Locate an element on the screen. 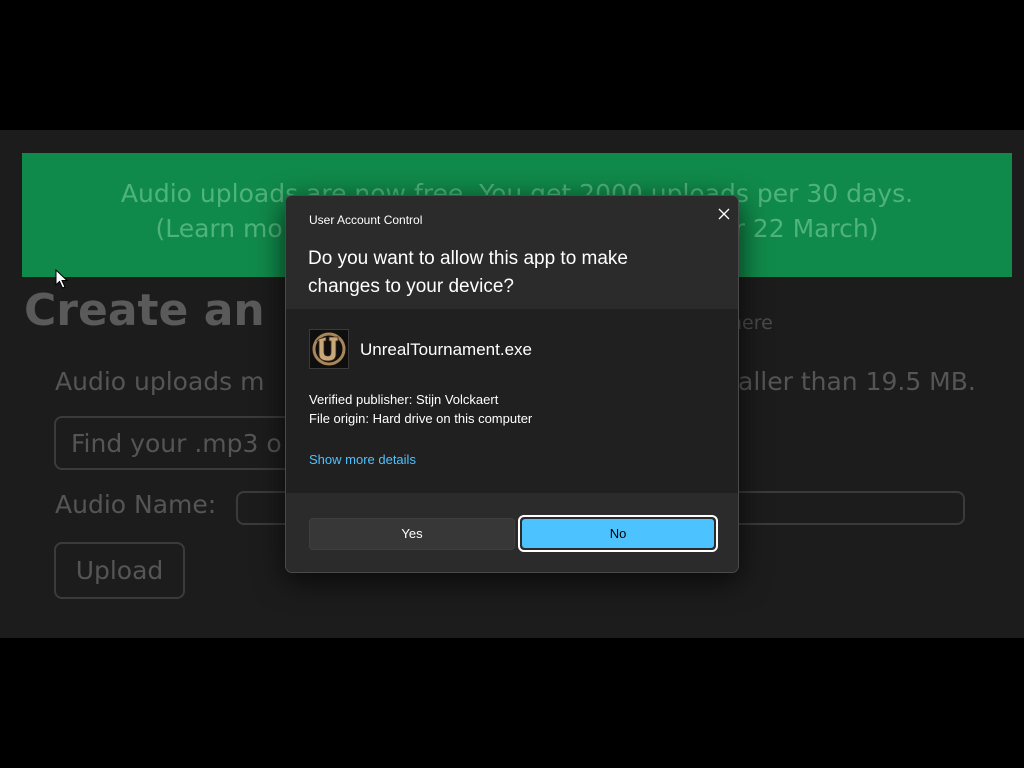  show-more-details-link: Show more details is located at coordinates (362, 459).